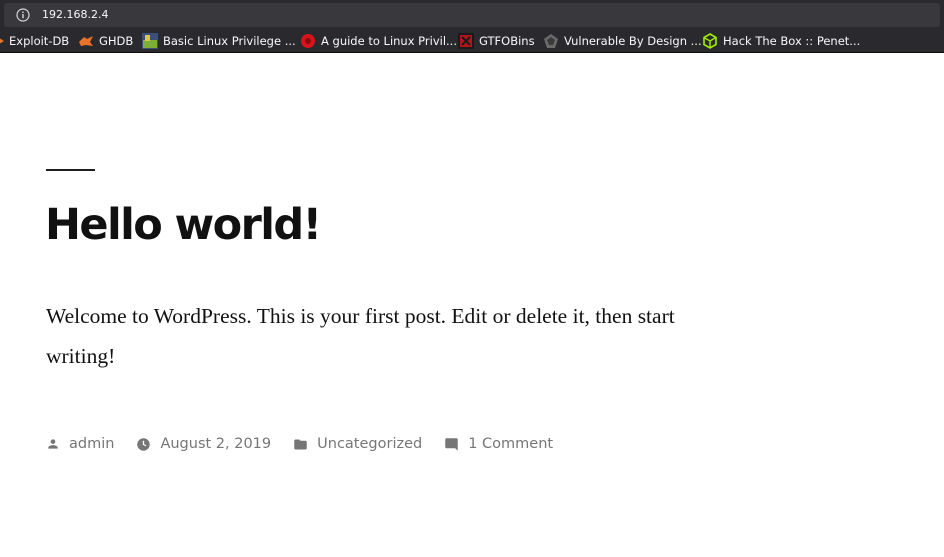 The width and height of the screenshot is (944, 557). What do you see at coordinates (183, 225) in the screenshot?
I see `post-title: Hello world!` at bounding box center [183, 225].